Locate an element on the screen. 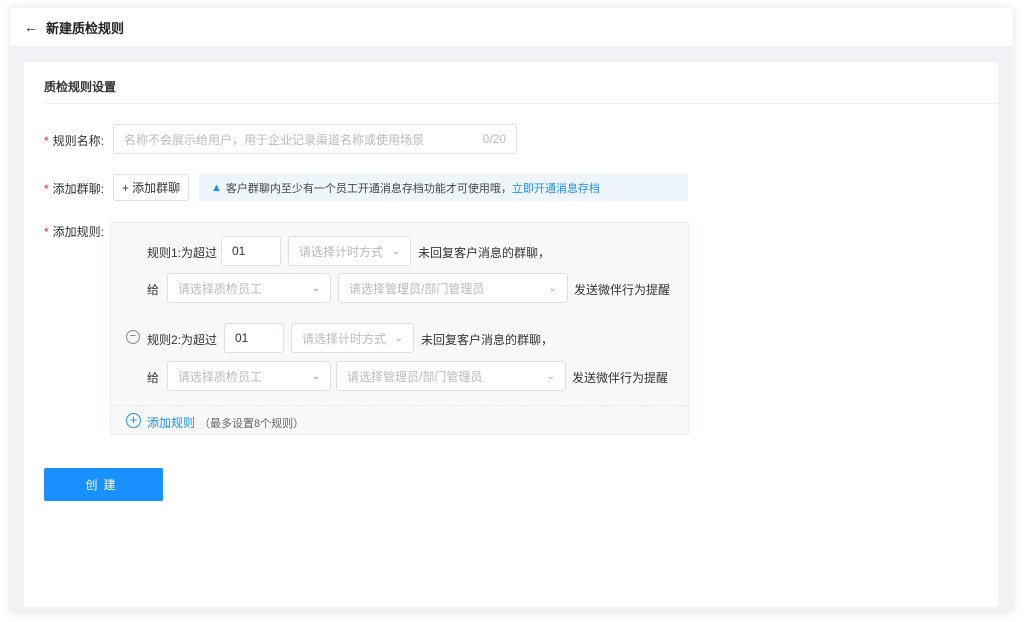 This screenshot has width=1024, height=622. rule-2-value-input: 01 is located at coordinates (254, 338).